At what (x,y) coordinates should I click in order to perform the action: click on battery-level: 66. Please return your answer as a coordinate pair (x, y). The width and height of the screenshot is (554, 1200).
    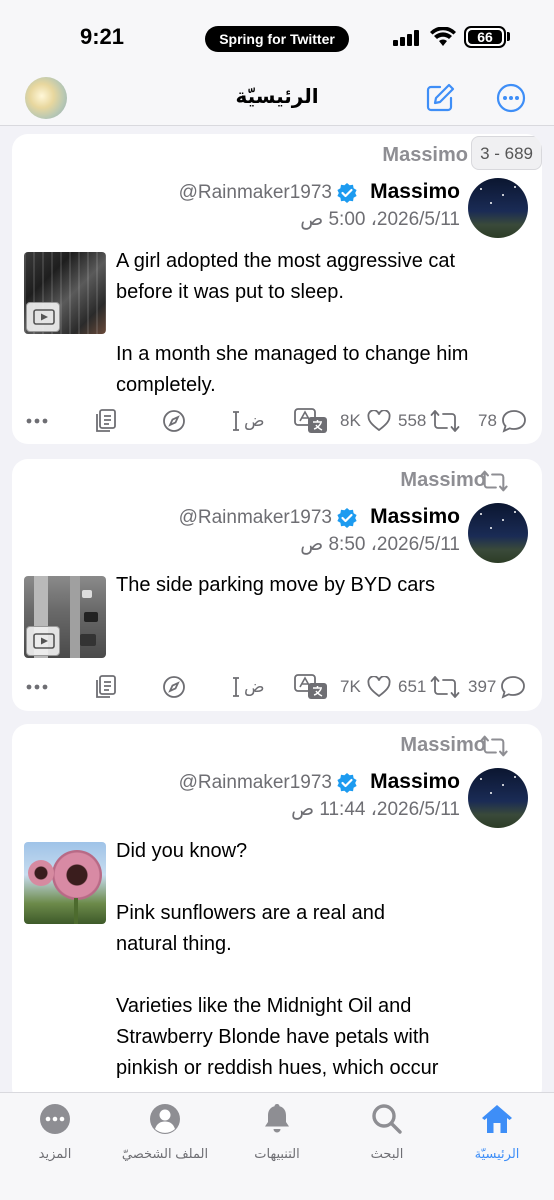
    Looking at the image, I should click on (485, 37).